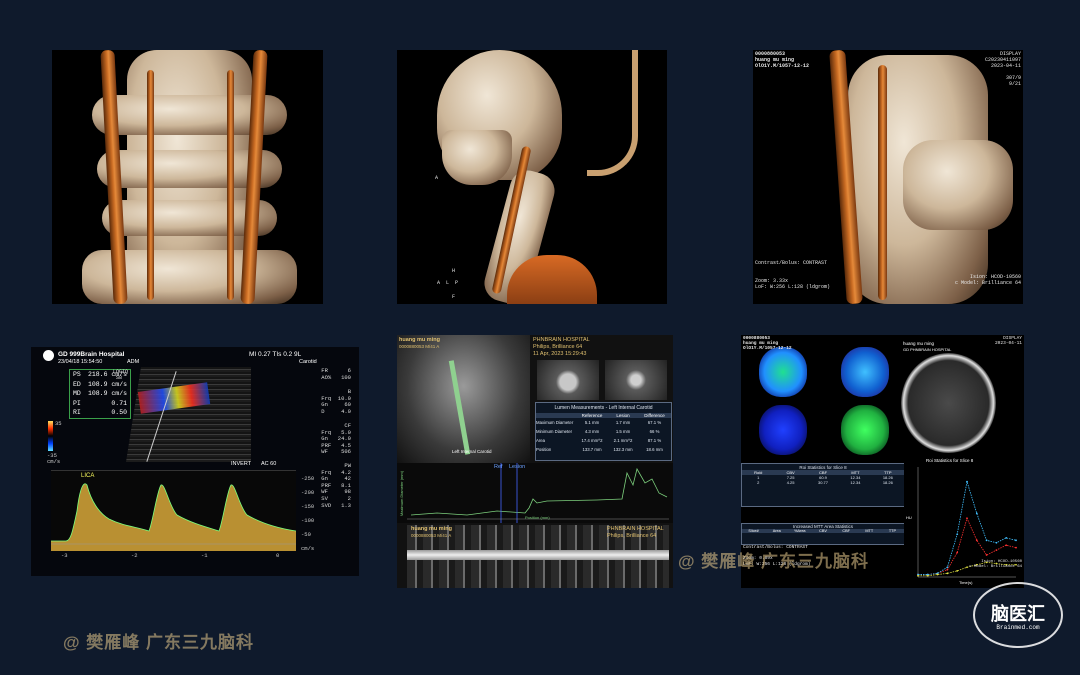  What do you see at coordinates (561, 340) in the screenshot?
I see `hospital-name: PHNBRAIN HOSPITAL` at bounding box center [561, 340].